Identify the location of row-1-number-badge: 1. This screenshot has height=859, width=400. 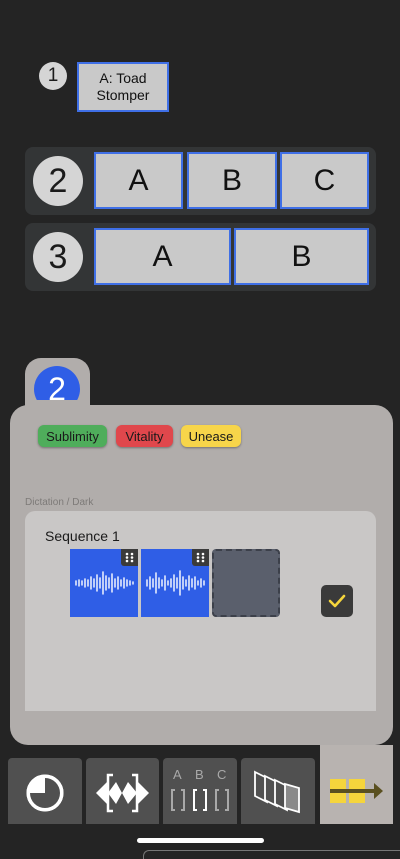
(53, 76).